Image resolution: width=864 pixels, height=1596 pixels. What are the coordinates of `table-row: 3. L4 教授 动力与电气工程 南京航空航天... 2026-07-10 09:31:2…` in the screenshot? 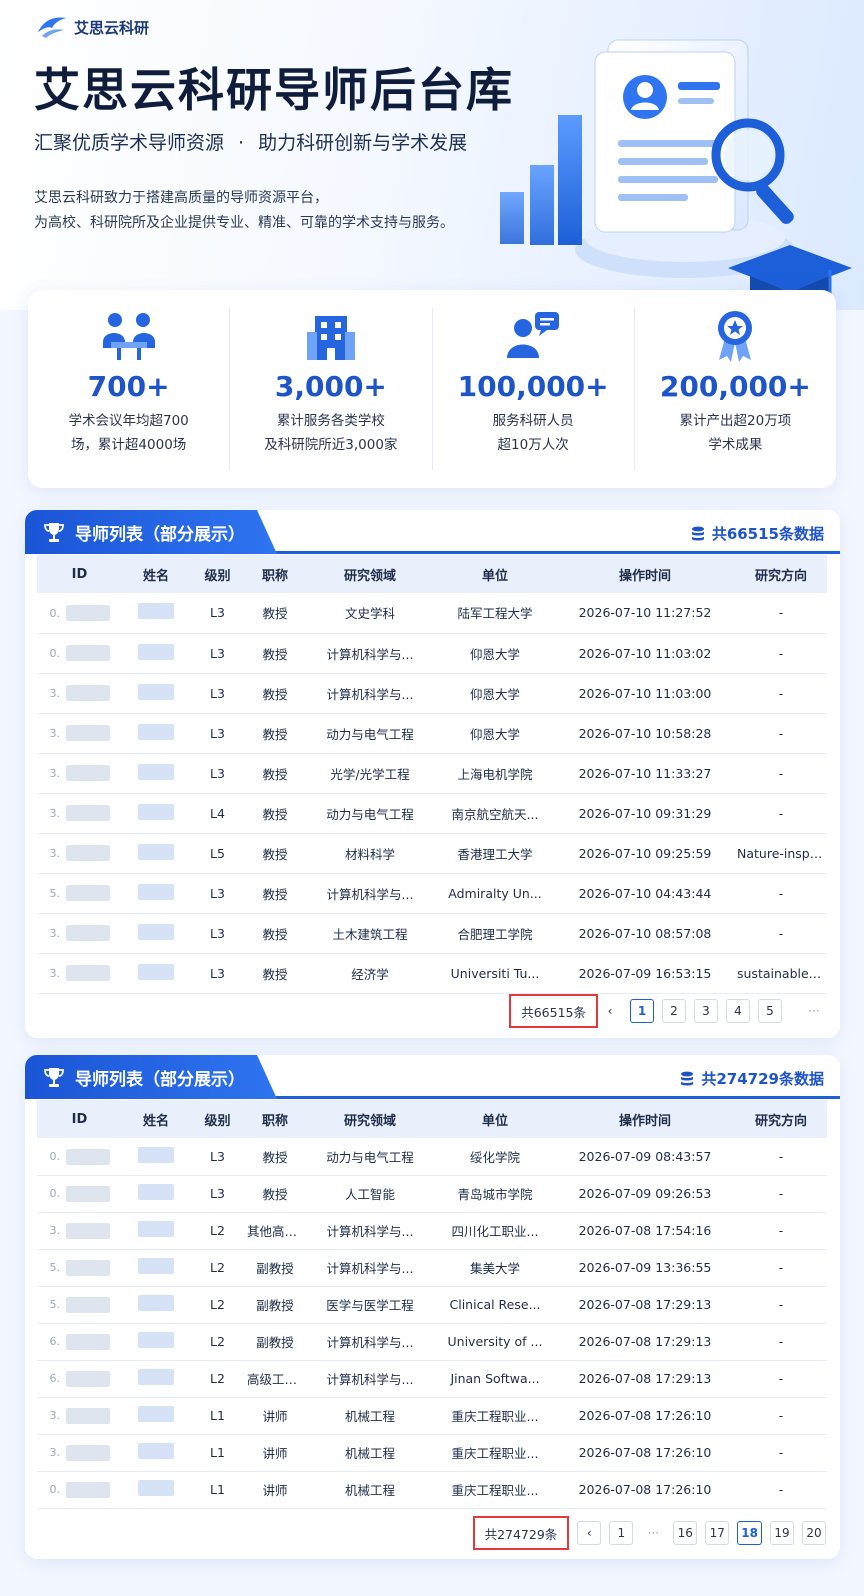 It's located at (432, 813).